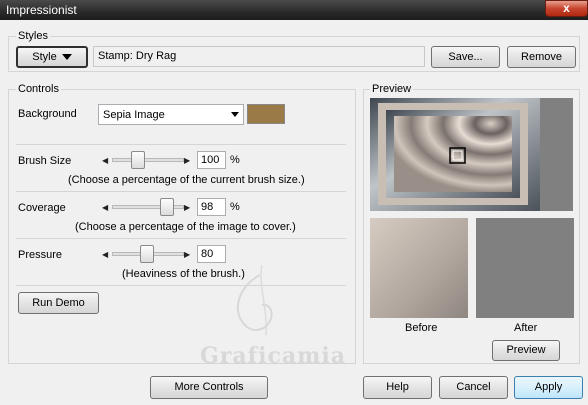 The width and height of the screenshot is (588, 405). I want to click on apply-label: Apply, so click(548, 387).